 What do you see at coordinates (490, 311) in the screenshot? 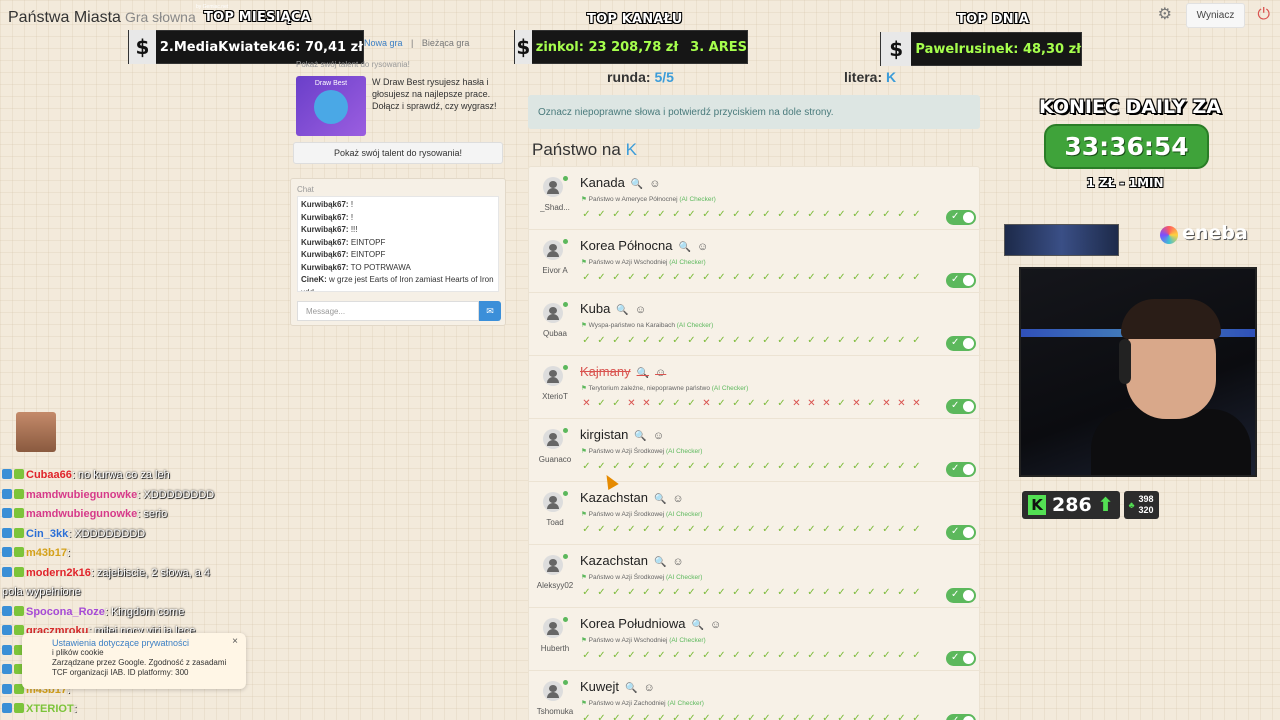
I see `chat-send-icon: ✉` at bounding box center [490, 311].